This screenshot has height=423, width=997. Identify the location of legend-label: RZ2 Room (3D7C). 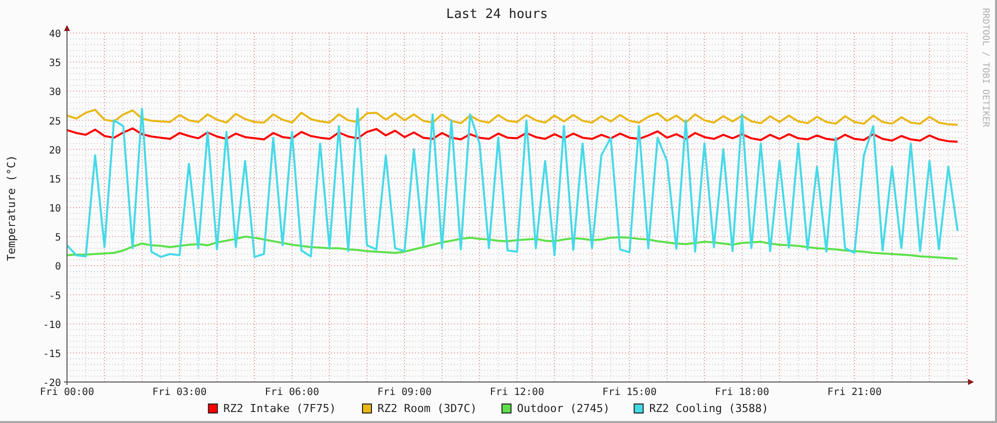
(427, 408).